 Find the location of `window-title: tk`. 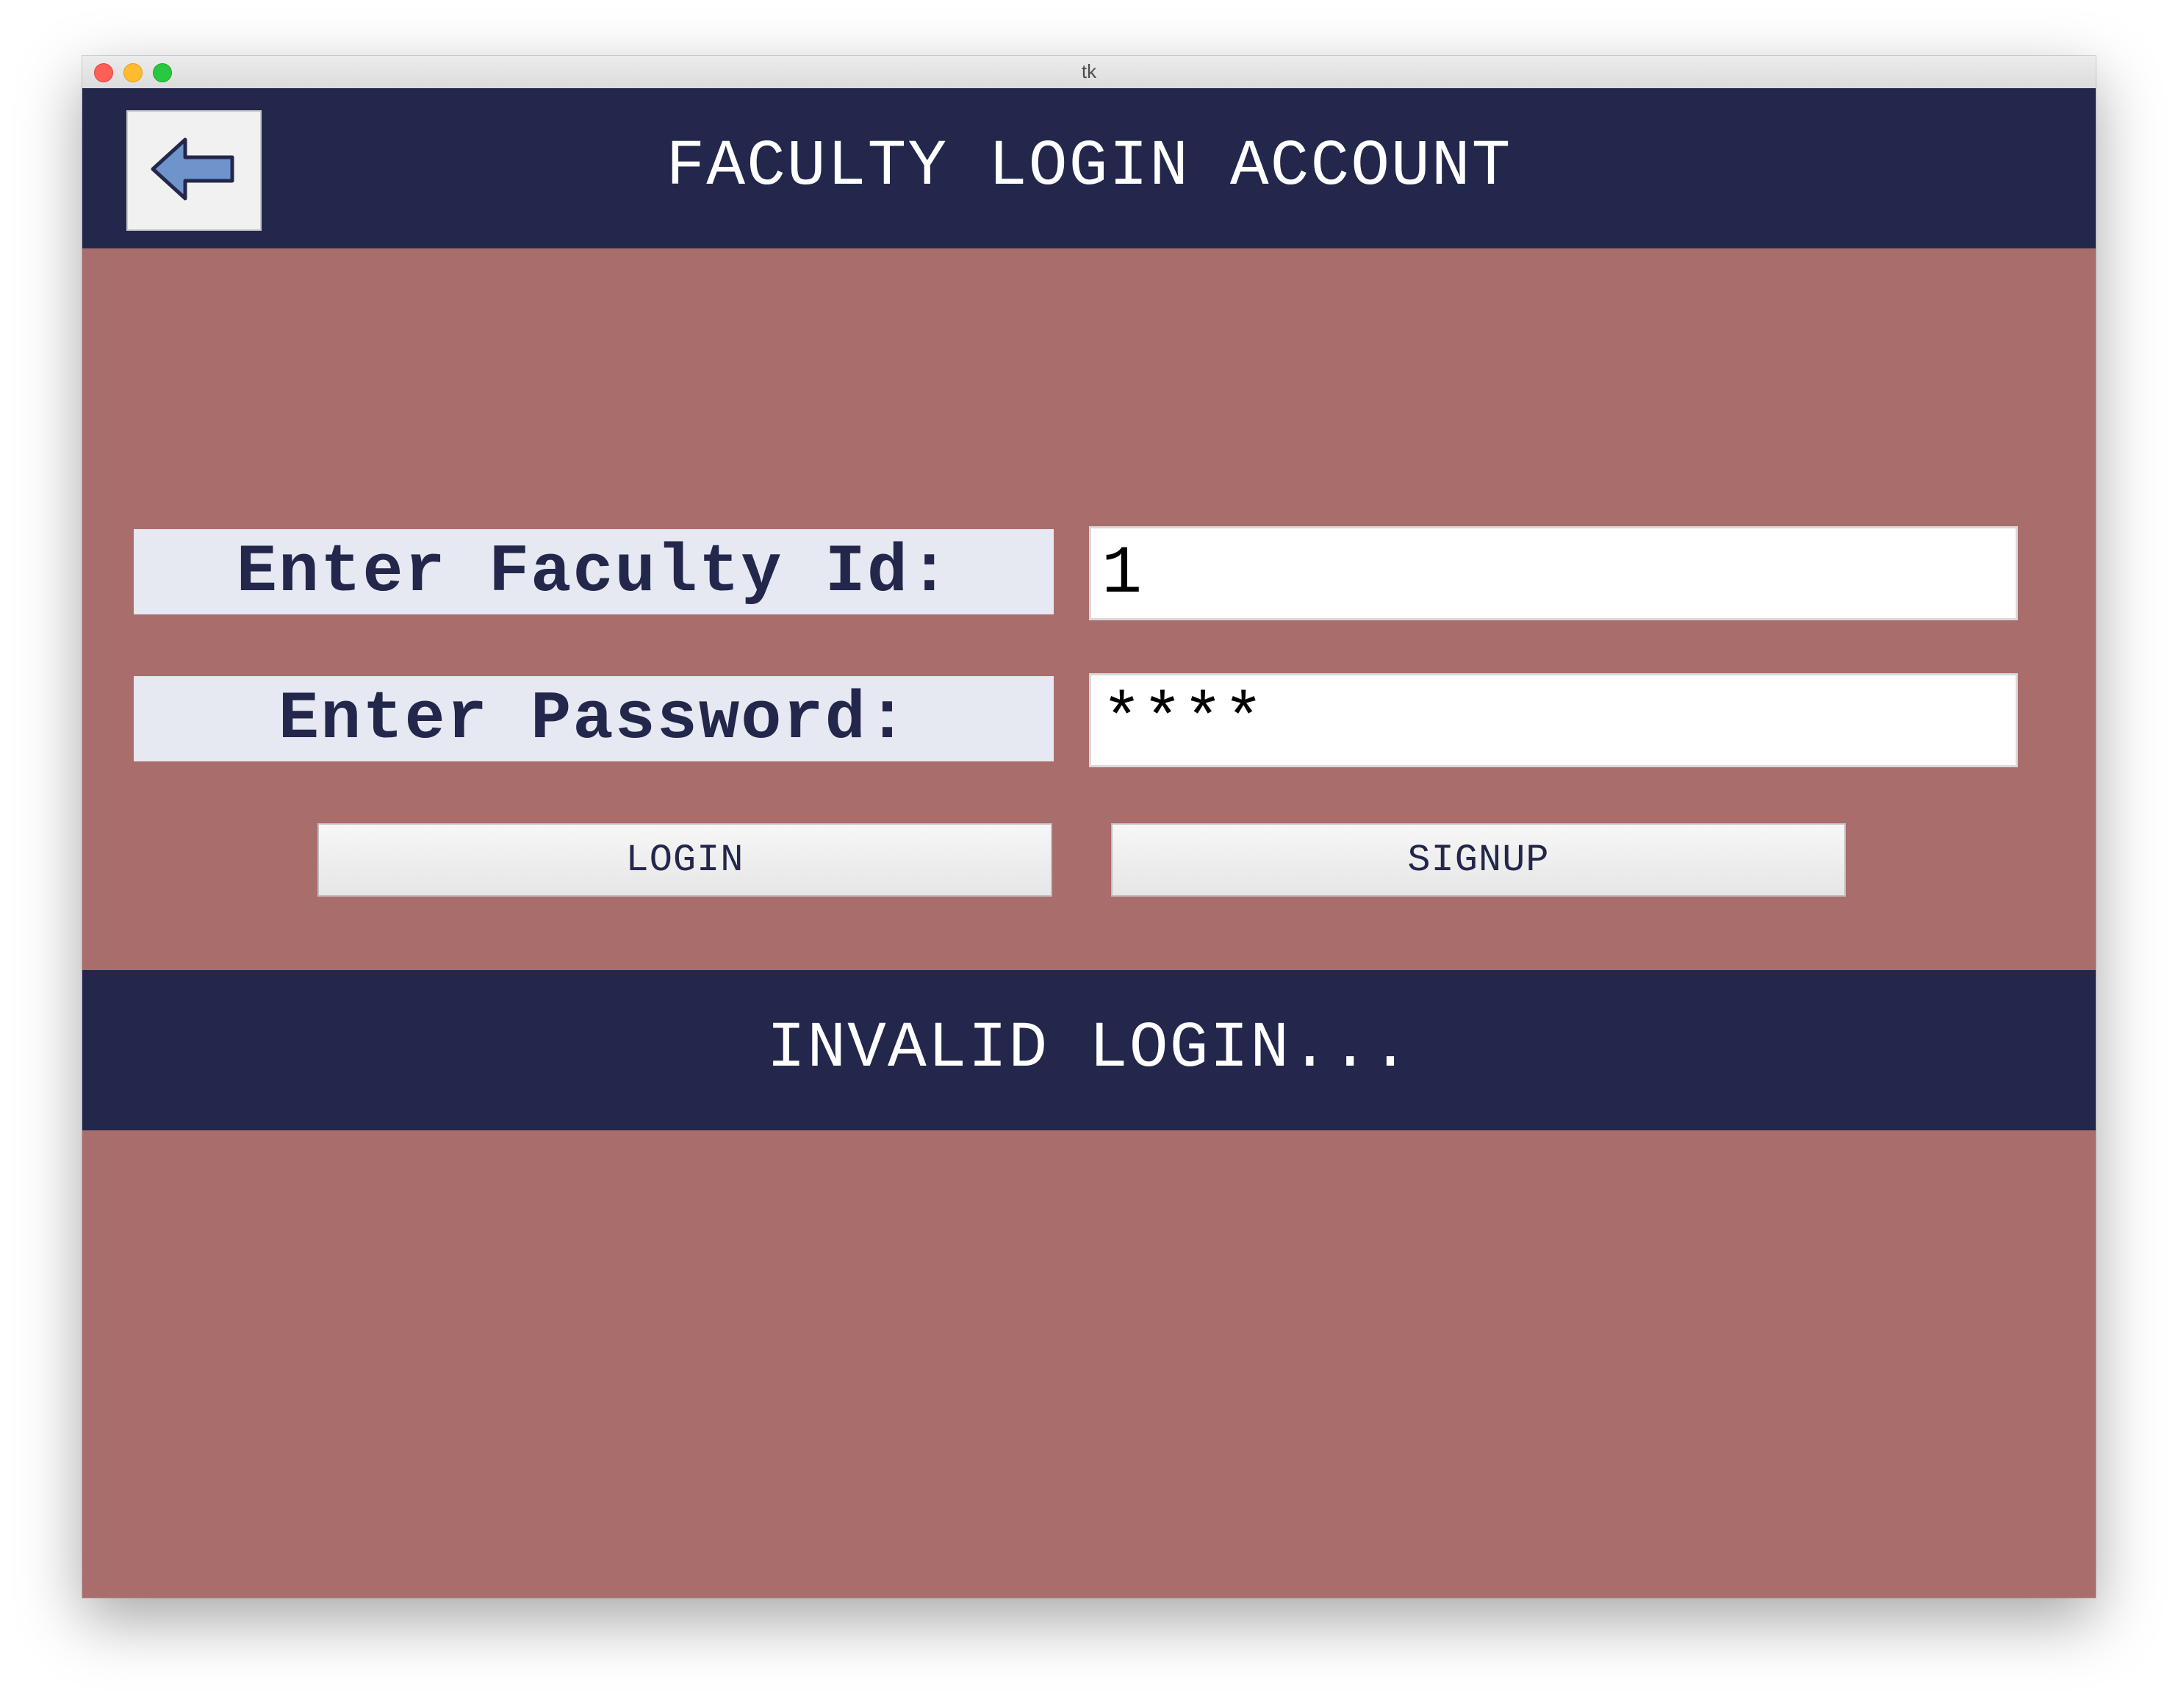

window-title: tk is located at coordinates (1089, 71).